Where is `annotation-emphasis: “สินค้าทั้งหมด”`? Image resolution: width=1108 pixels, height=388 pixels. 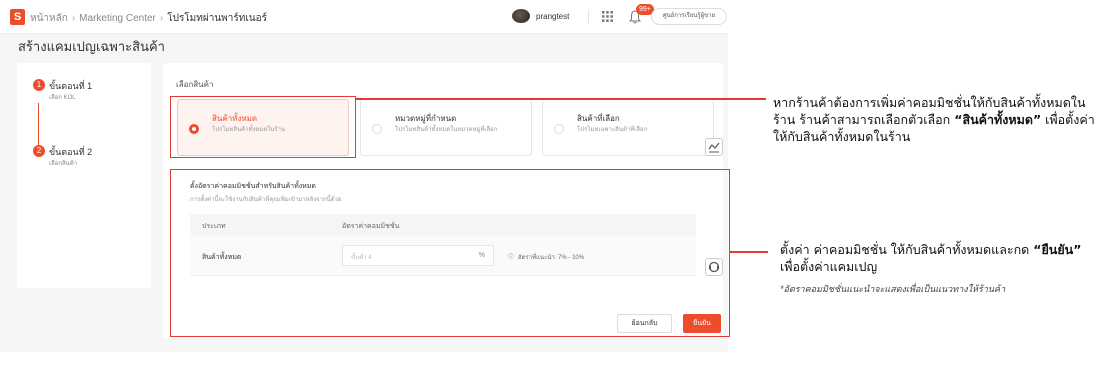
annotation-emphasis: “สินค้าทั้งหมด” is located at coordinates (998, 119).